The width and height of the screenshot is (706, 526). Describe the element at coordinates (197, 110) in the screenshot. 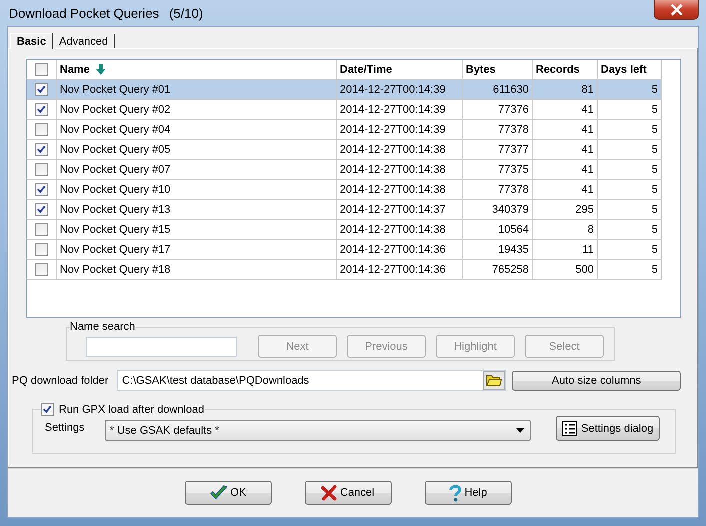

I see `table-cell: Nov Pocket Query #02` at that location.